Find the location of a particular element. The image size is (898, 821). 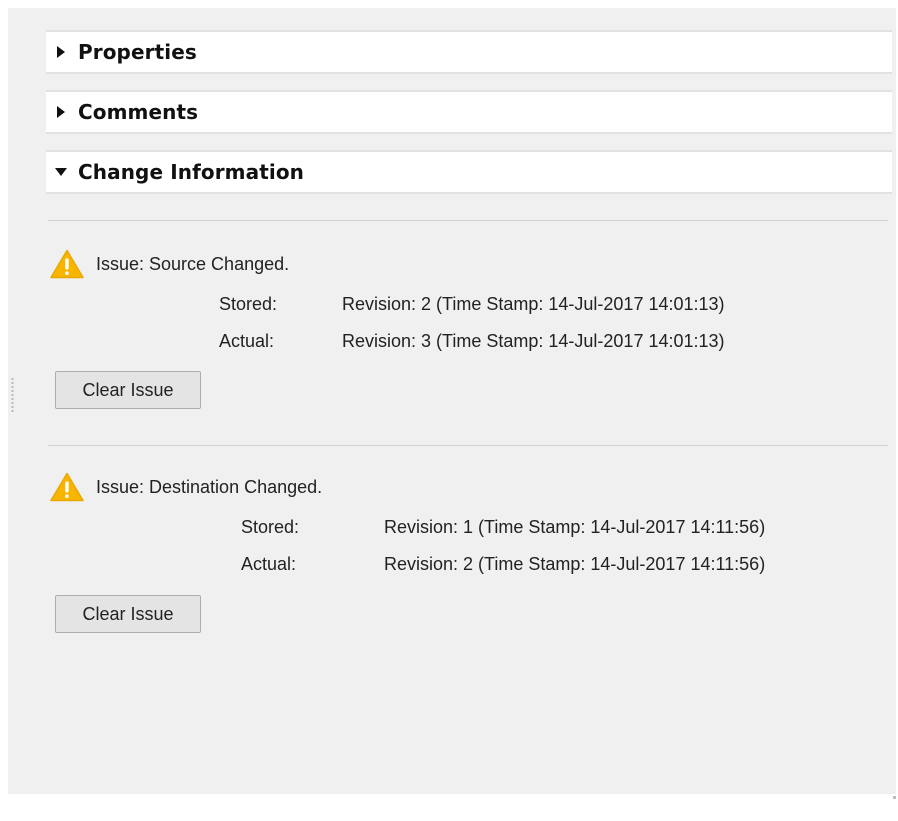

issue-title-source: Issue: Source Changed. is located at coordinates (169, 264).